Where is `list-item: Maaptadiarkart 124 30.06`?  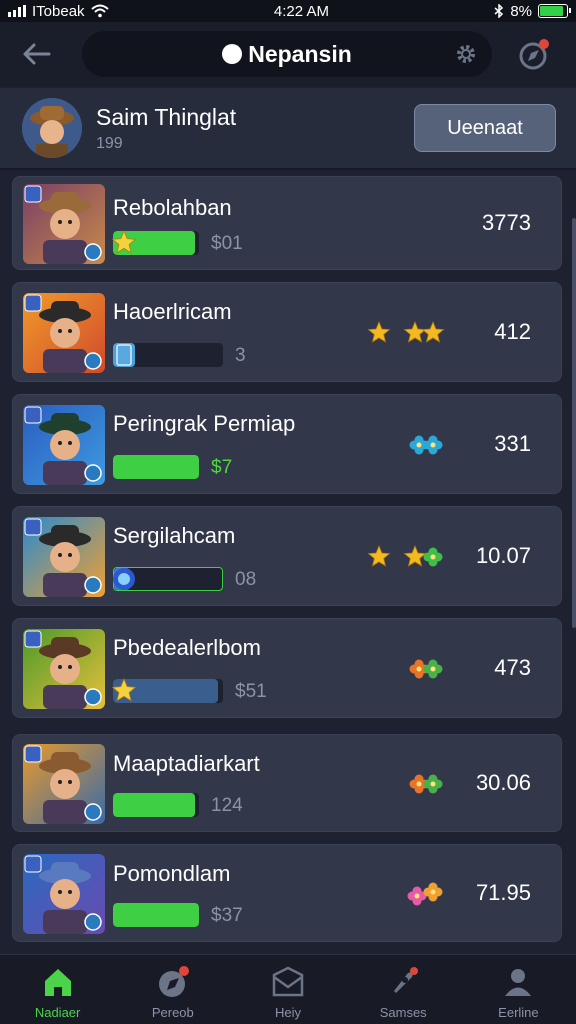
list-item: Maaptadiarkart 124 30.06 is located at coordinates (287, 783).